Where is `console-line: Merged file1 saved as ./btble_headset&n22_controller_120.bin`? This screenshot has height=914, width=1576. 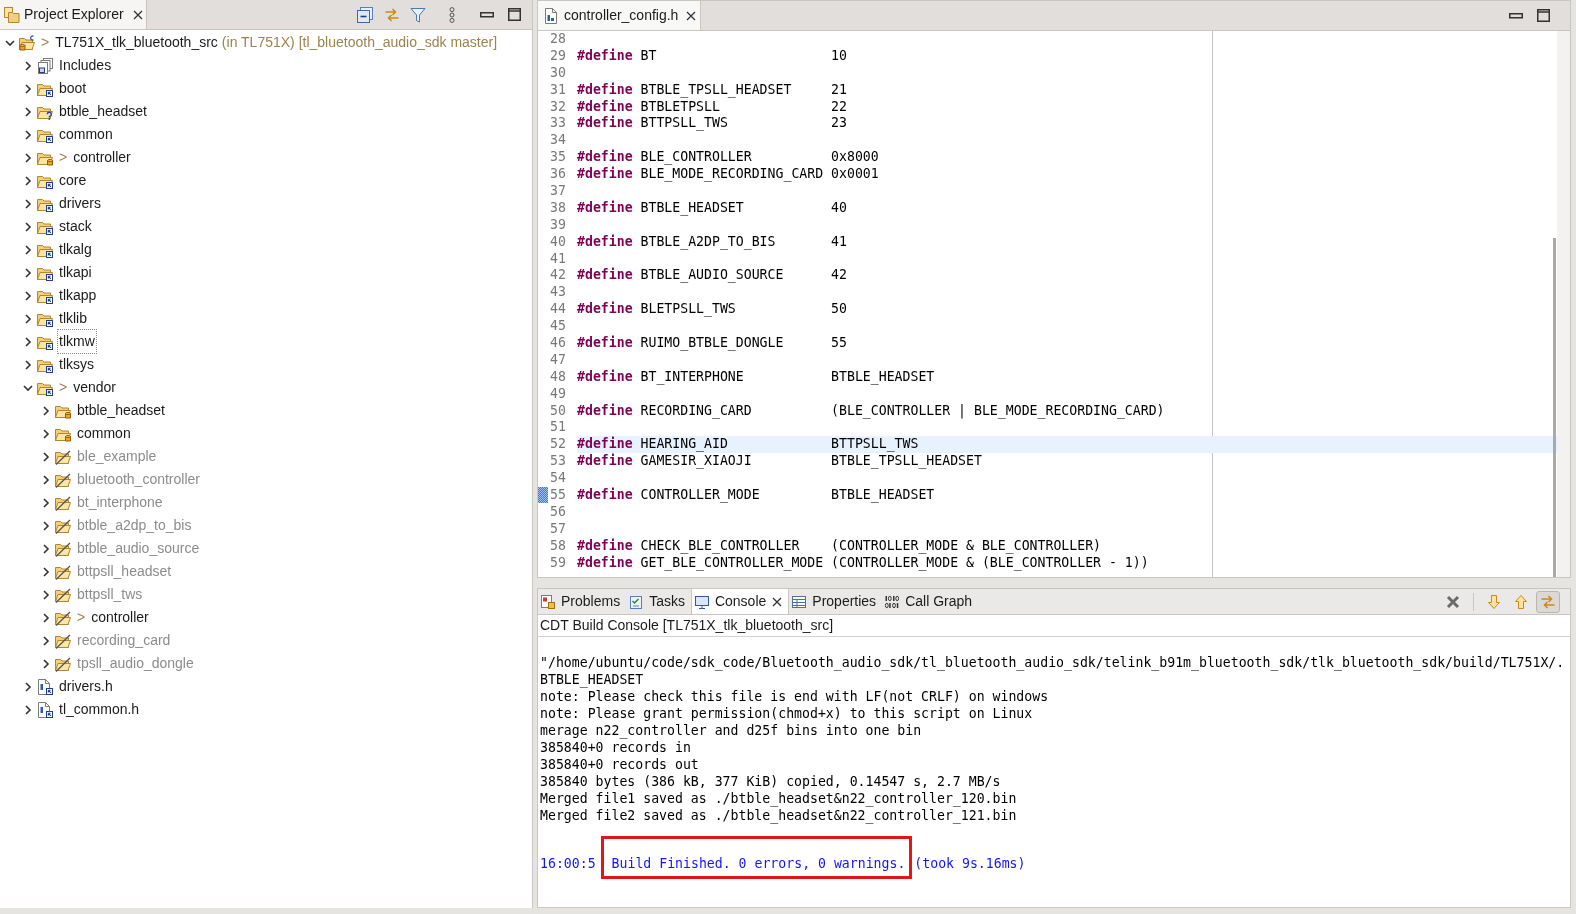 console-line: Merged file1 saved as ./btble_headset&n22_controller_120.bin is located at coordinates (778, 798).